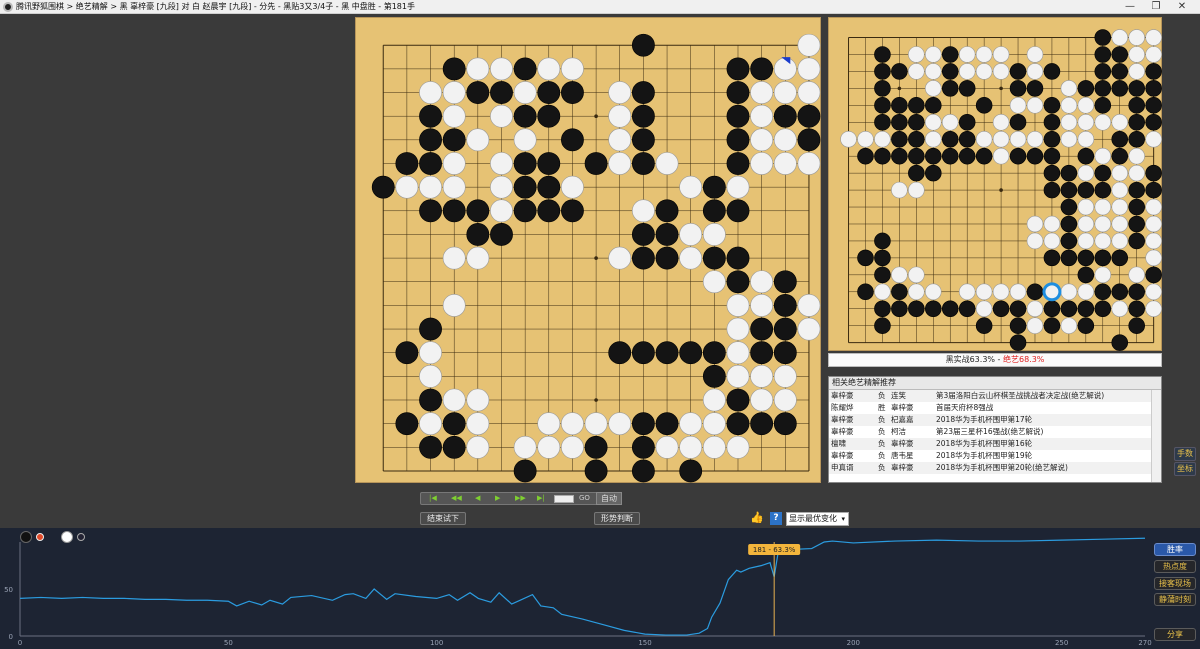 Image resolution: width=1200 pixels, height=649 pixels. Describe the element at coordinates (995, 396) in the screenshot. I see `recommended-game-row: 辜梓豪 负连笑 第3届洛阳白云山杯棋圣战挑战者决定战(绝艺解说)` at that location.